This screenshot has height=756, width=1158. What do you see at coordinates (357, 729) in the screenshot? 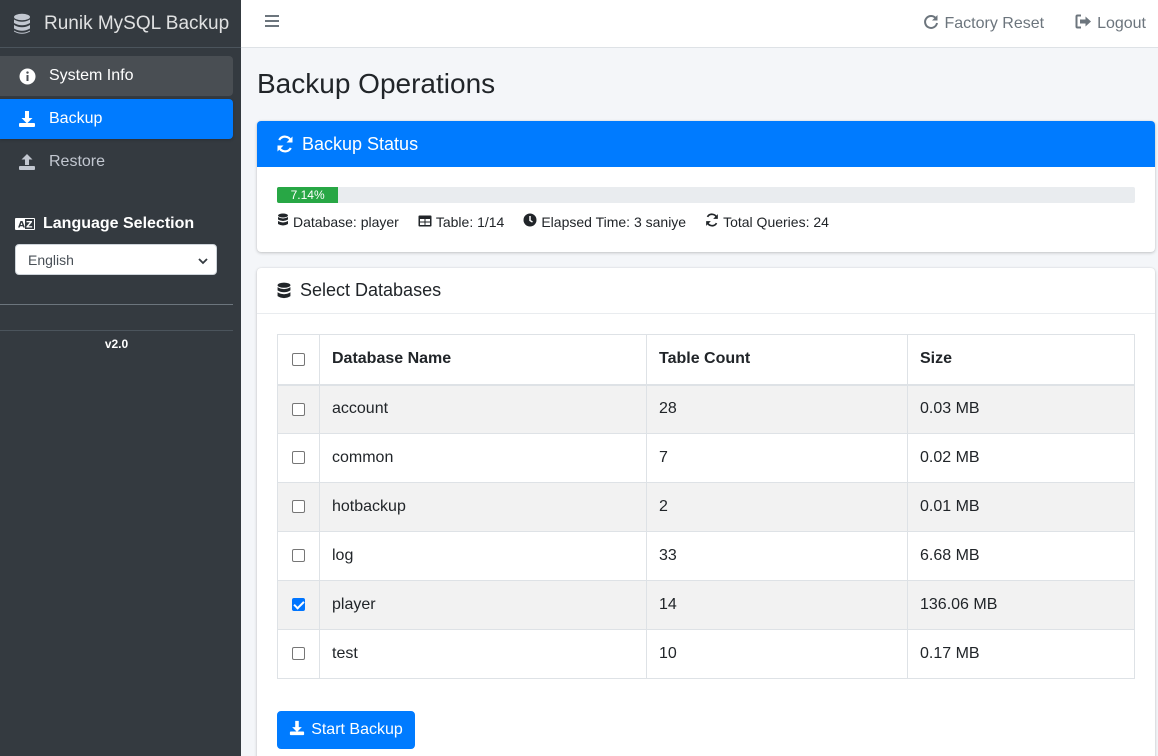
I see `start-backup-label: Start Backup` at bounding box center [357, 729].